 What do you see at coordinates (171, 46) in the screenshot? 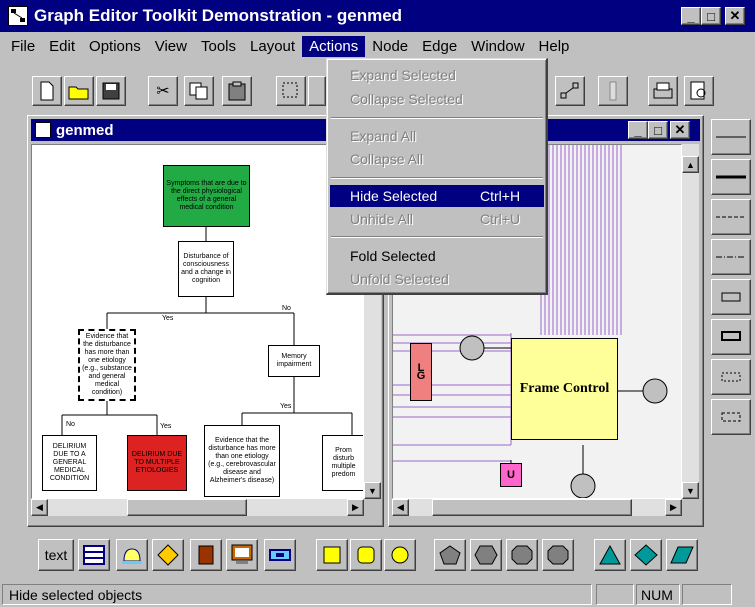
I see `menu-view: View` at bounding box center [171, 46].